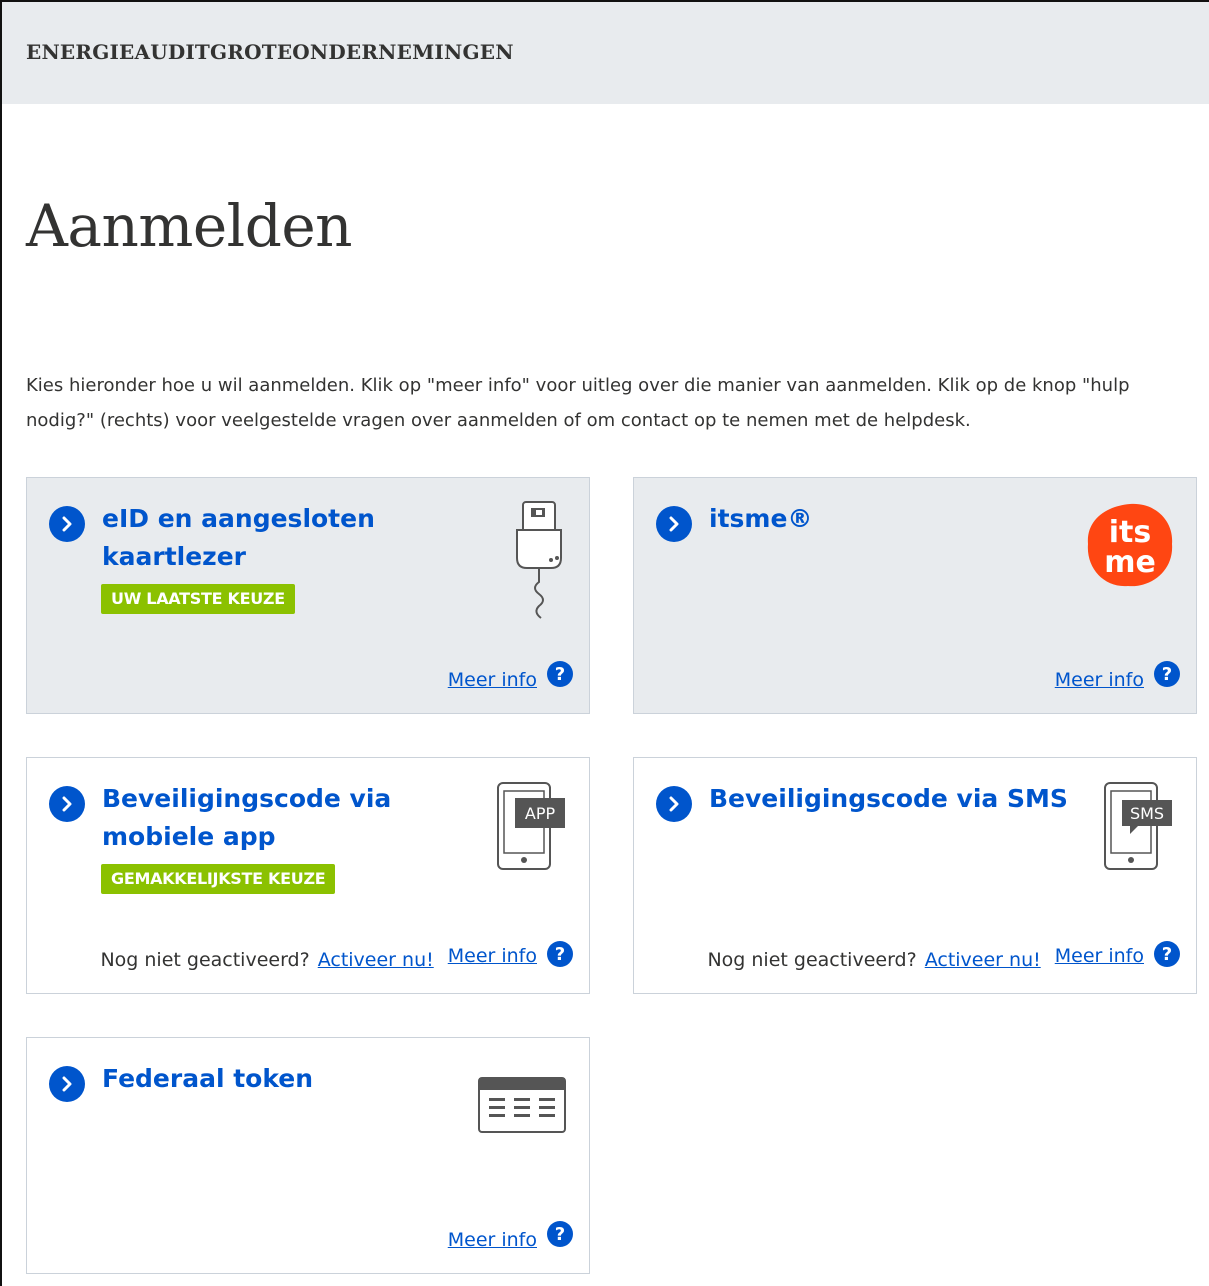 The width and height of the screenshot is (1209, 1286). I want to click on token-icon, so click(522, 1105).